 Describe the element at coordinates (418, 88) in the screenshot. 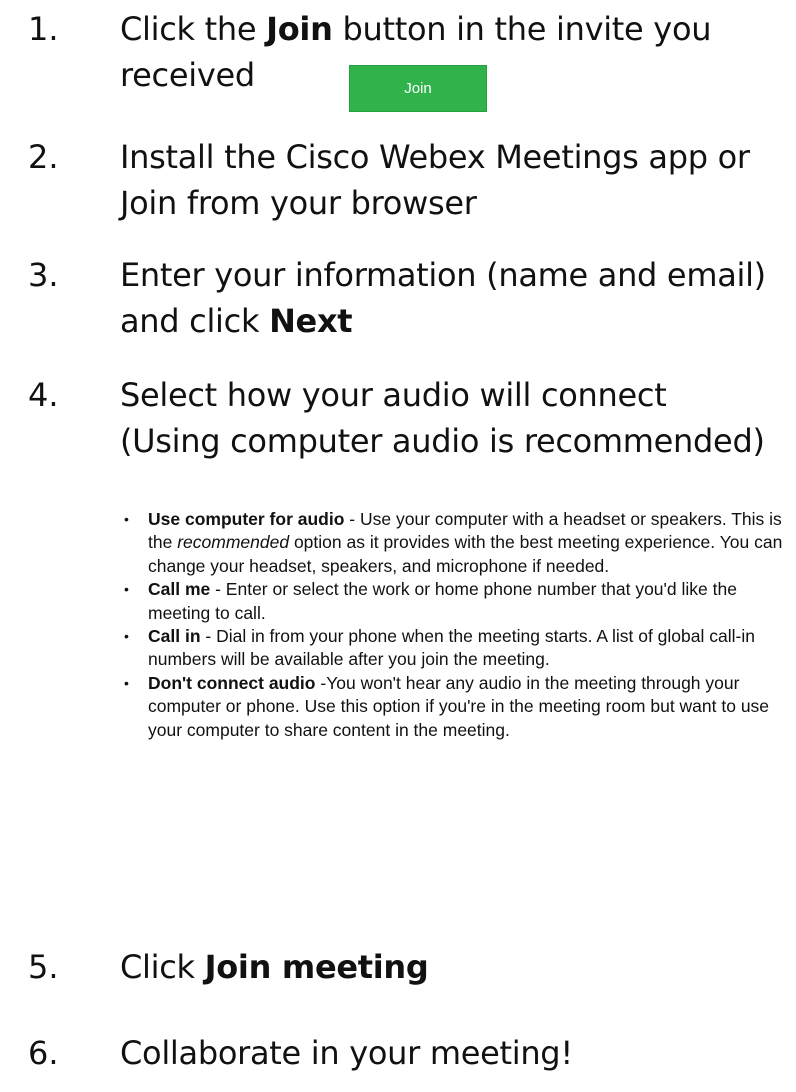

I see `join-button: Join` at that location.